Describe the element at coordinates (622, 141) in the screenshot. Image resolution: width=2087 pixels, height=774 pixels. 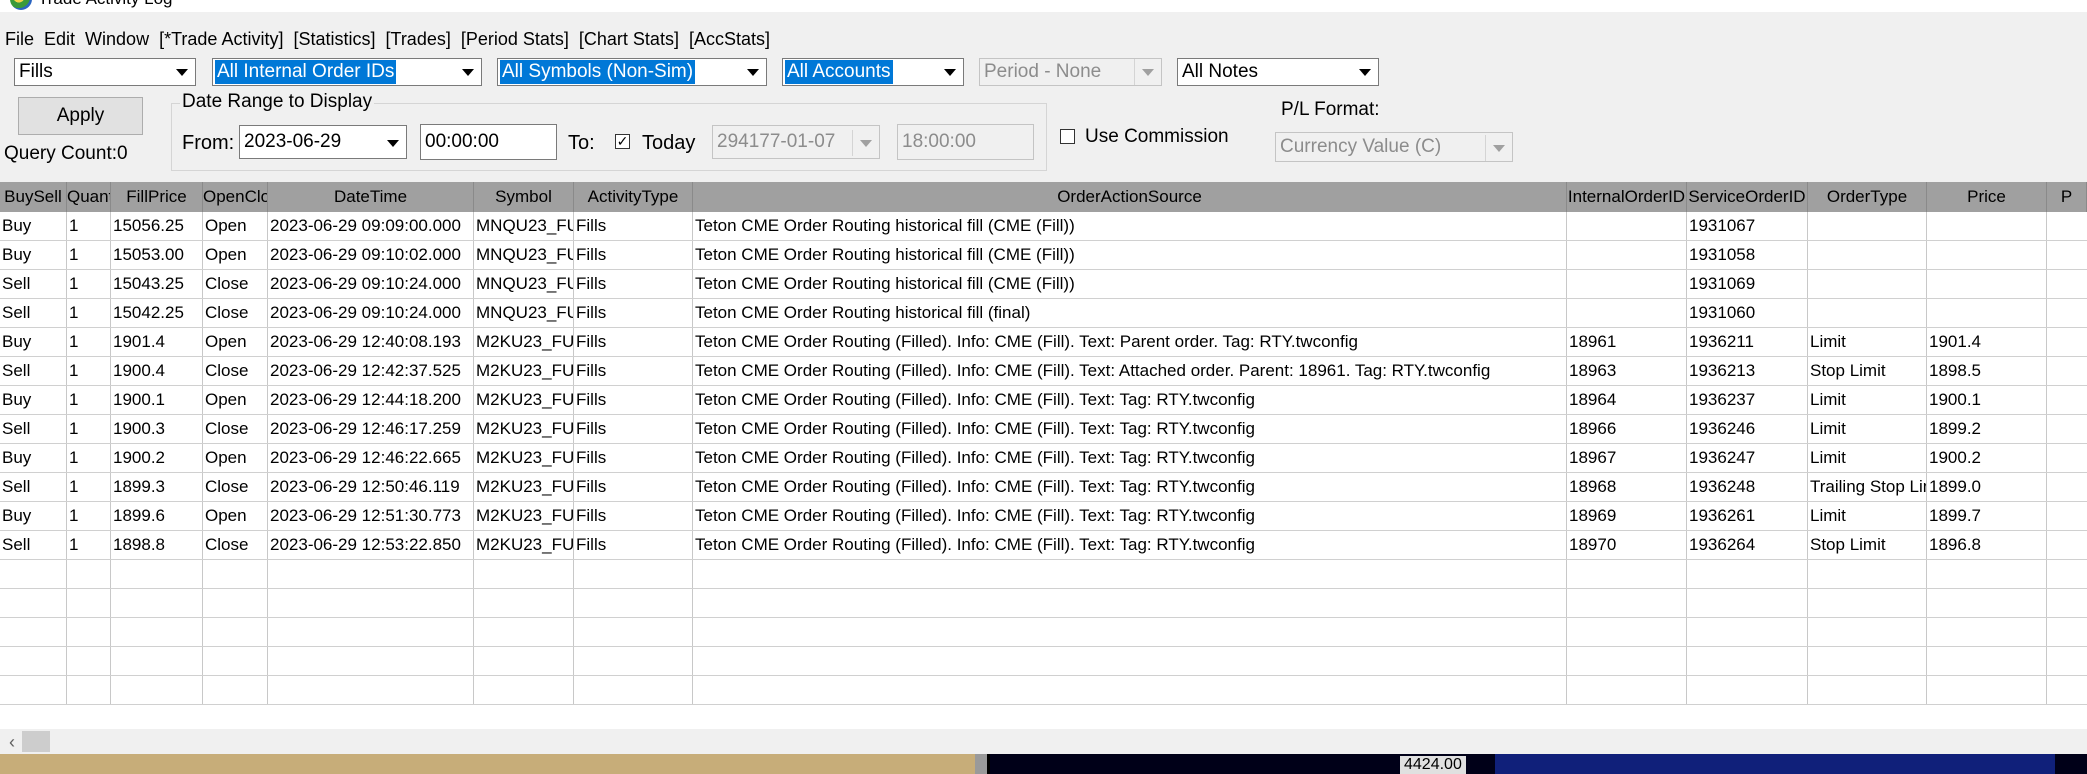
I see `today-checkbox: ✓` at that location.